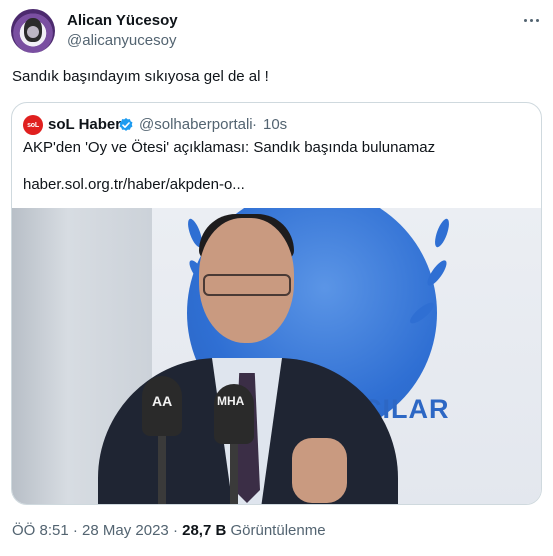 This screenshot has width=553, height=556. I want to click on author-avatar, so click(33, 31).